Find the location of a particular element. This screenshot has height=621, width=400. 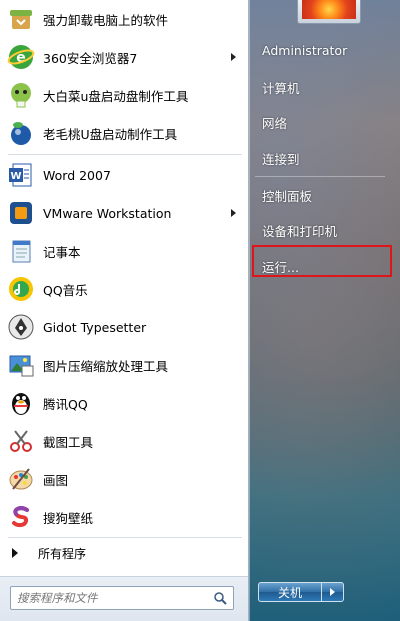

program-item-paint: 画图 is located at coordinates (123, 479).